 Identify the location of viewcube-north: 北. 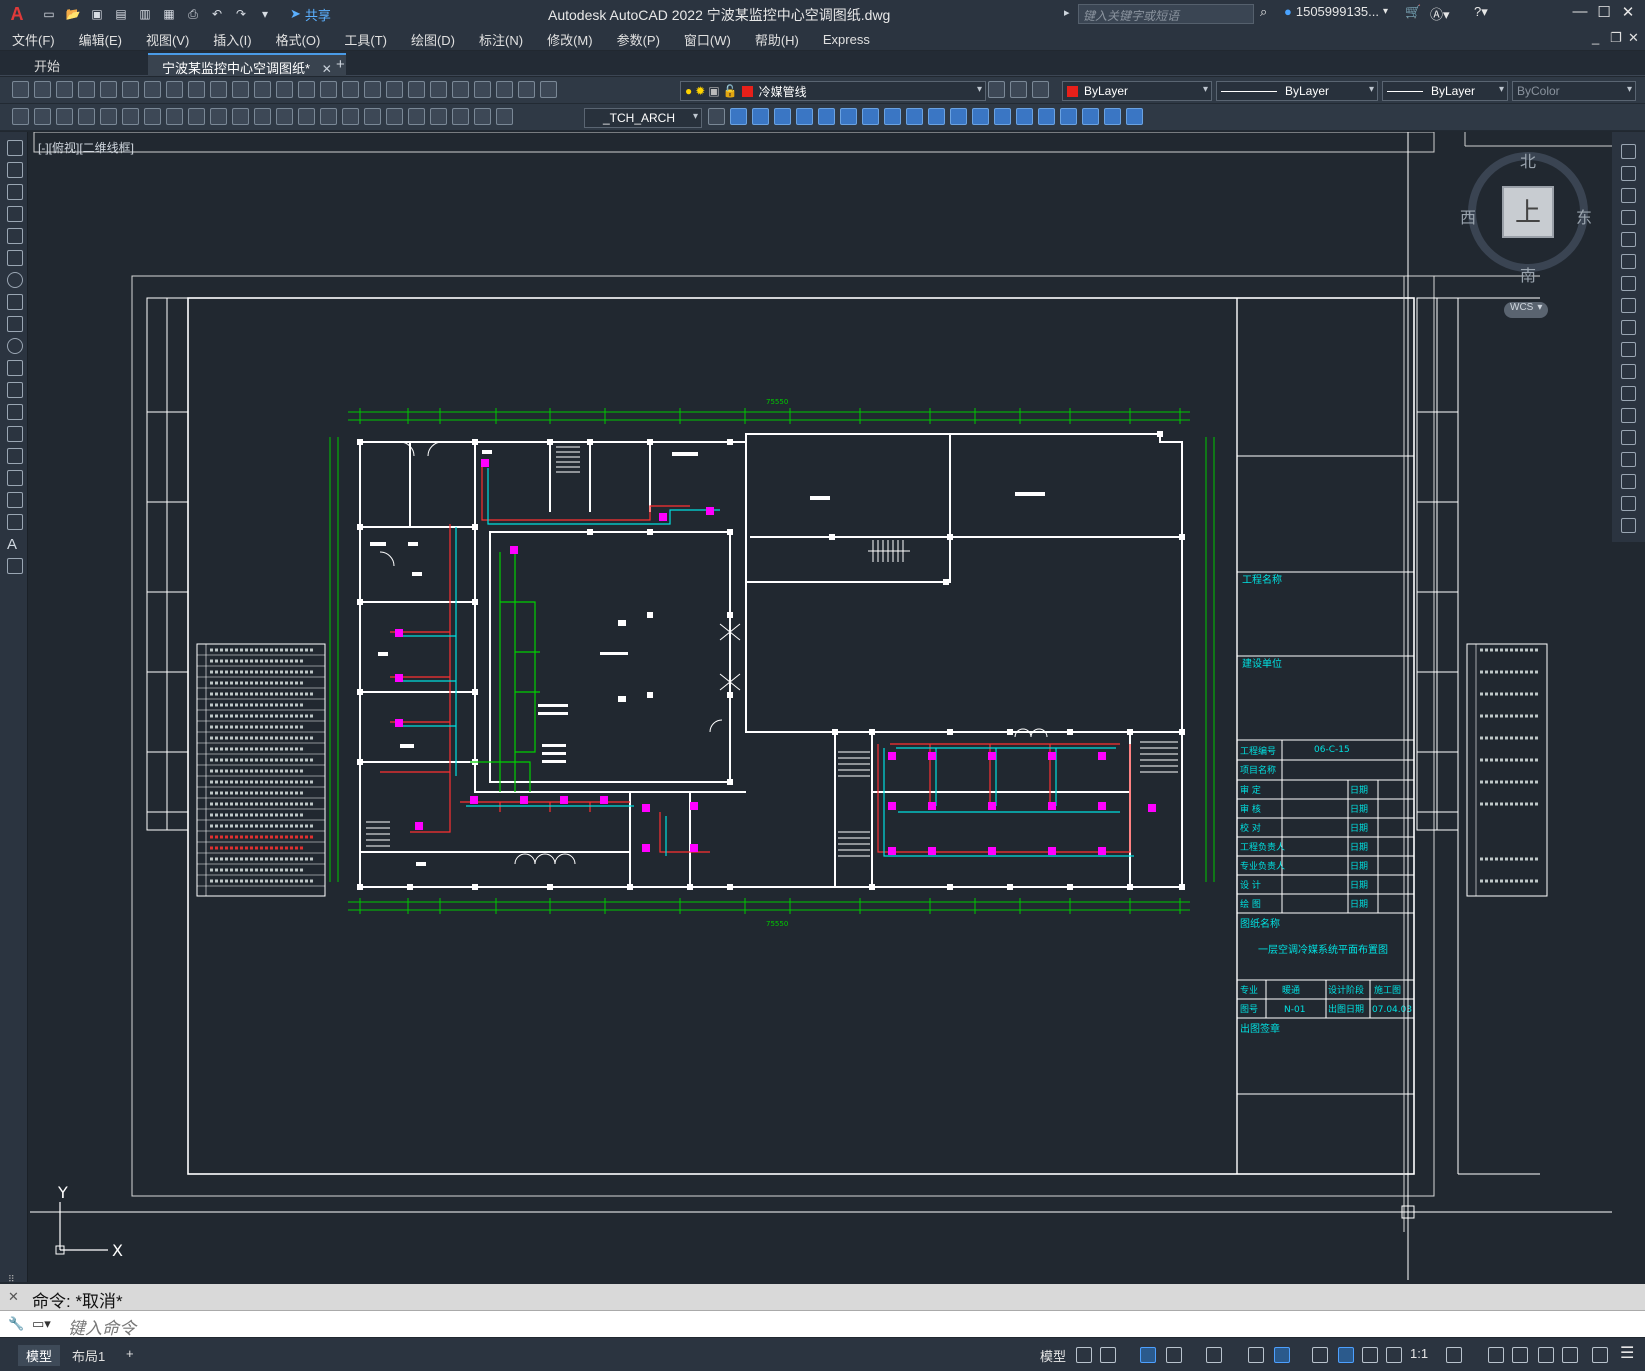
(1528, 160).